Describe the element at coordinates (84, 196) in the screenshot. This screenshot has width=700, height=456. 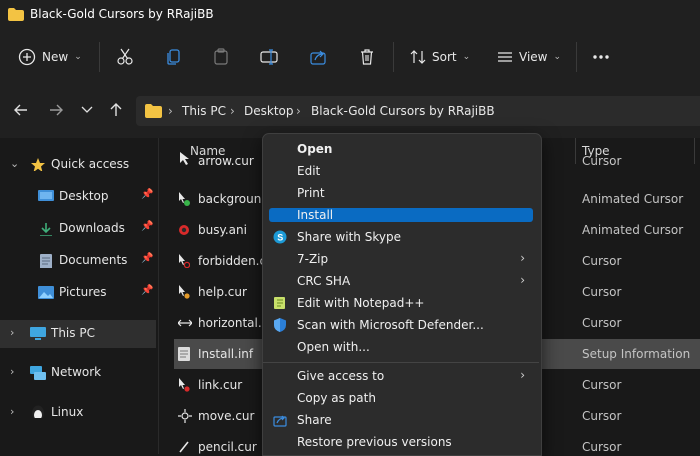
I see `nav-label: Desktop` at that location.